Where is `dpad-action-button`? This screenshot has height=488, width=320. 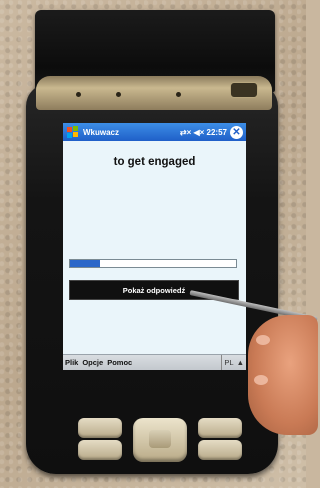 dpad-action-button is located at coordinates (160, 439).